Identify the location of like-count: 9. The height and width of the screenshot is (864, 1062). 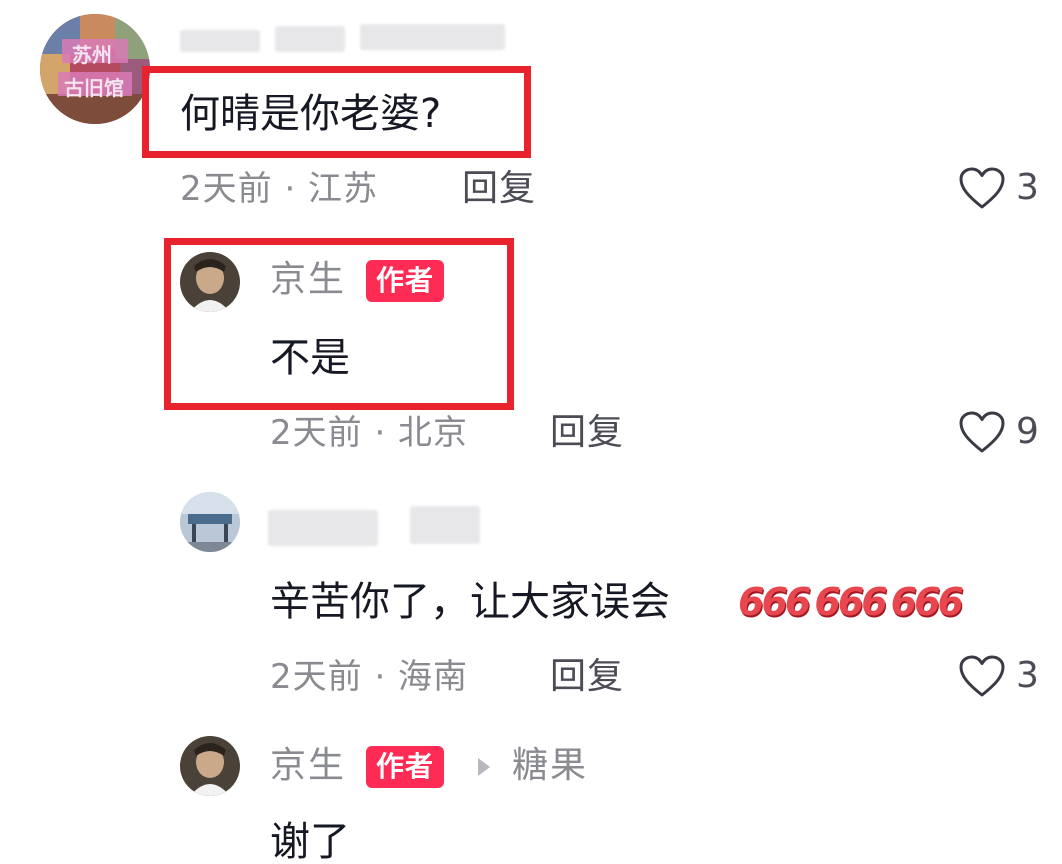
(1027, 431).